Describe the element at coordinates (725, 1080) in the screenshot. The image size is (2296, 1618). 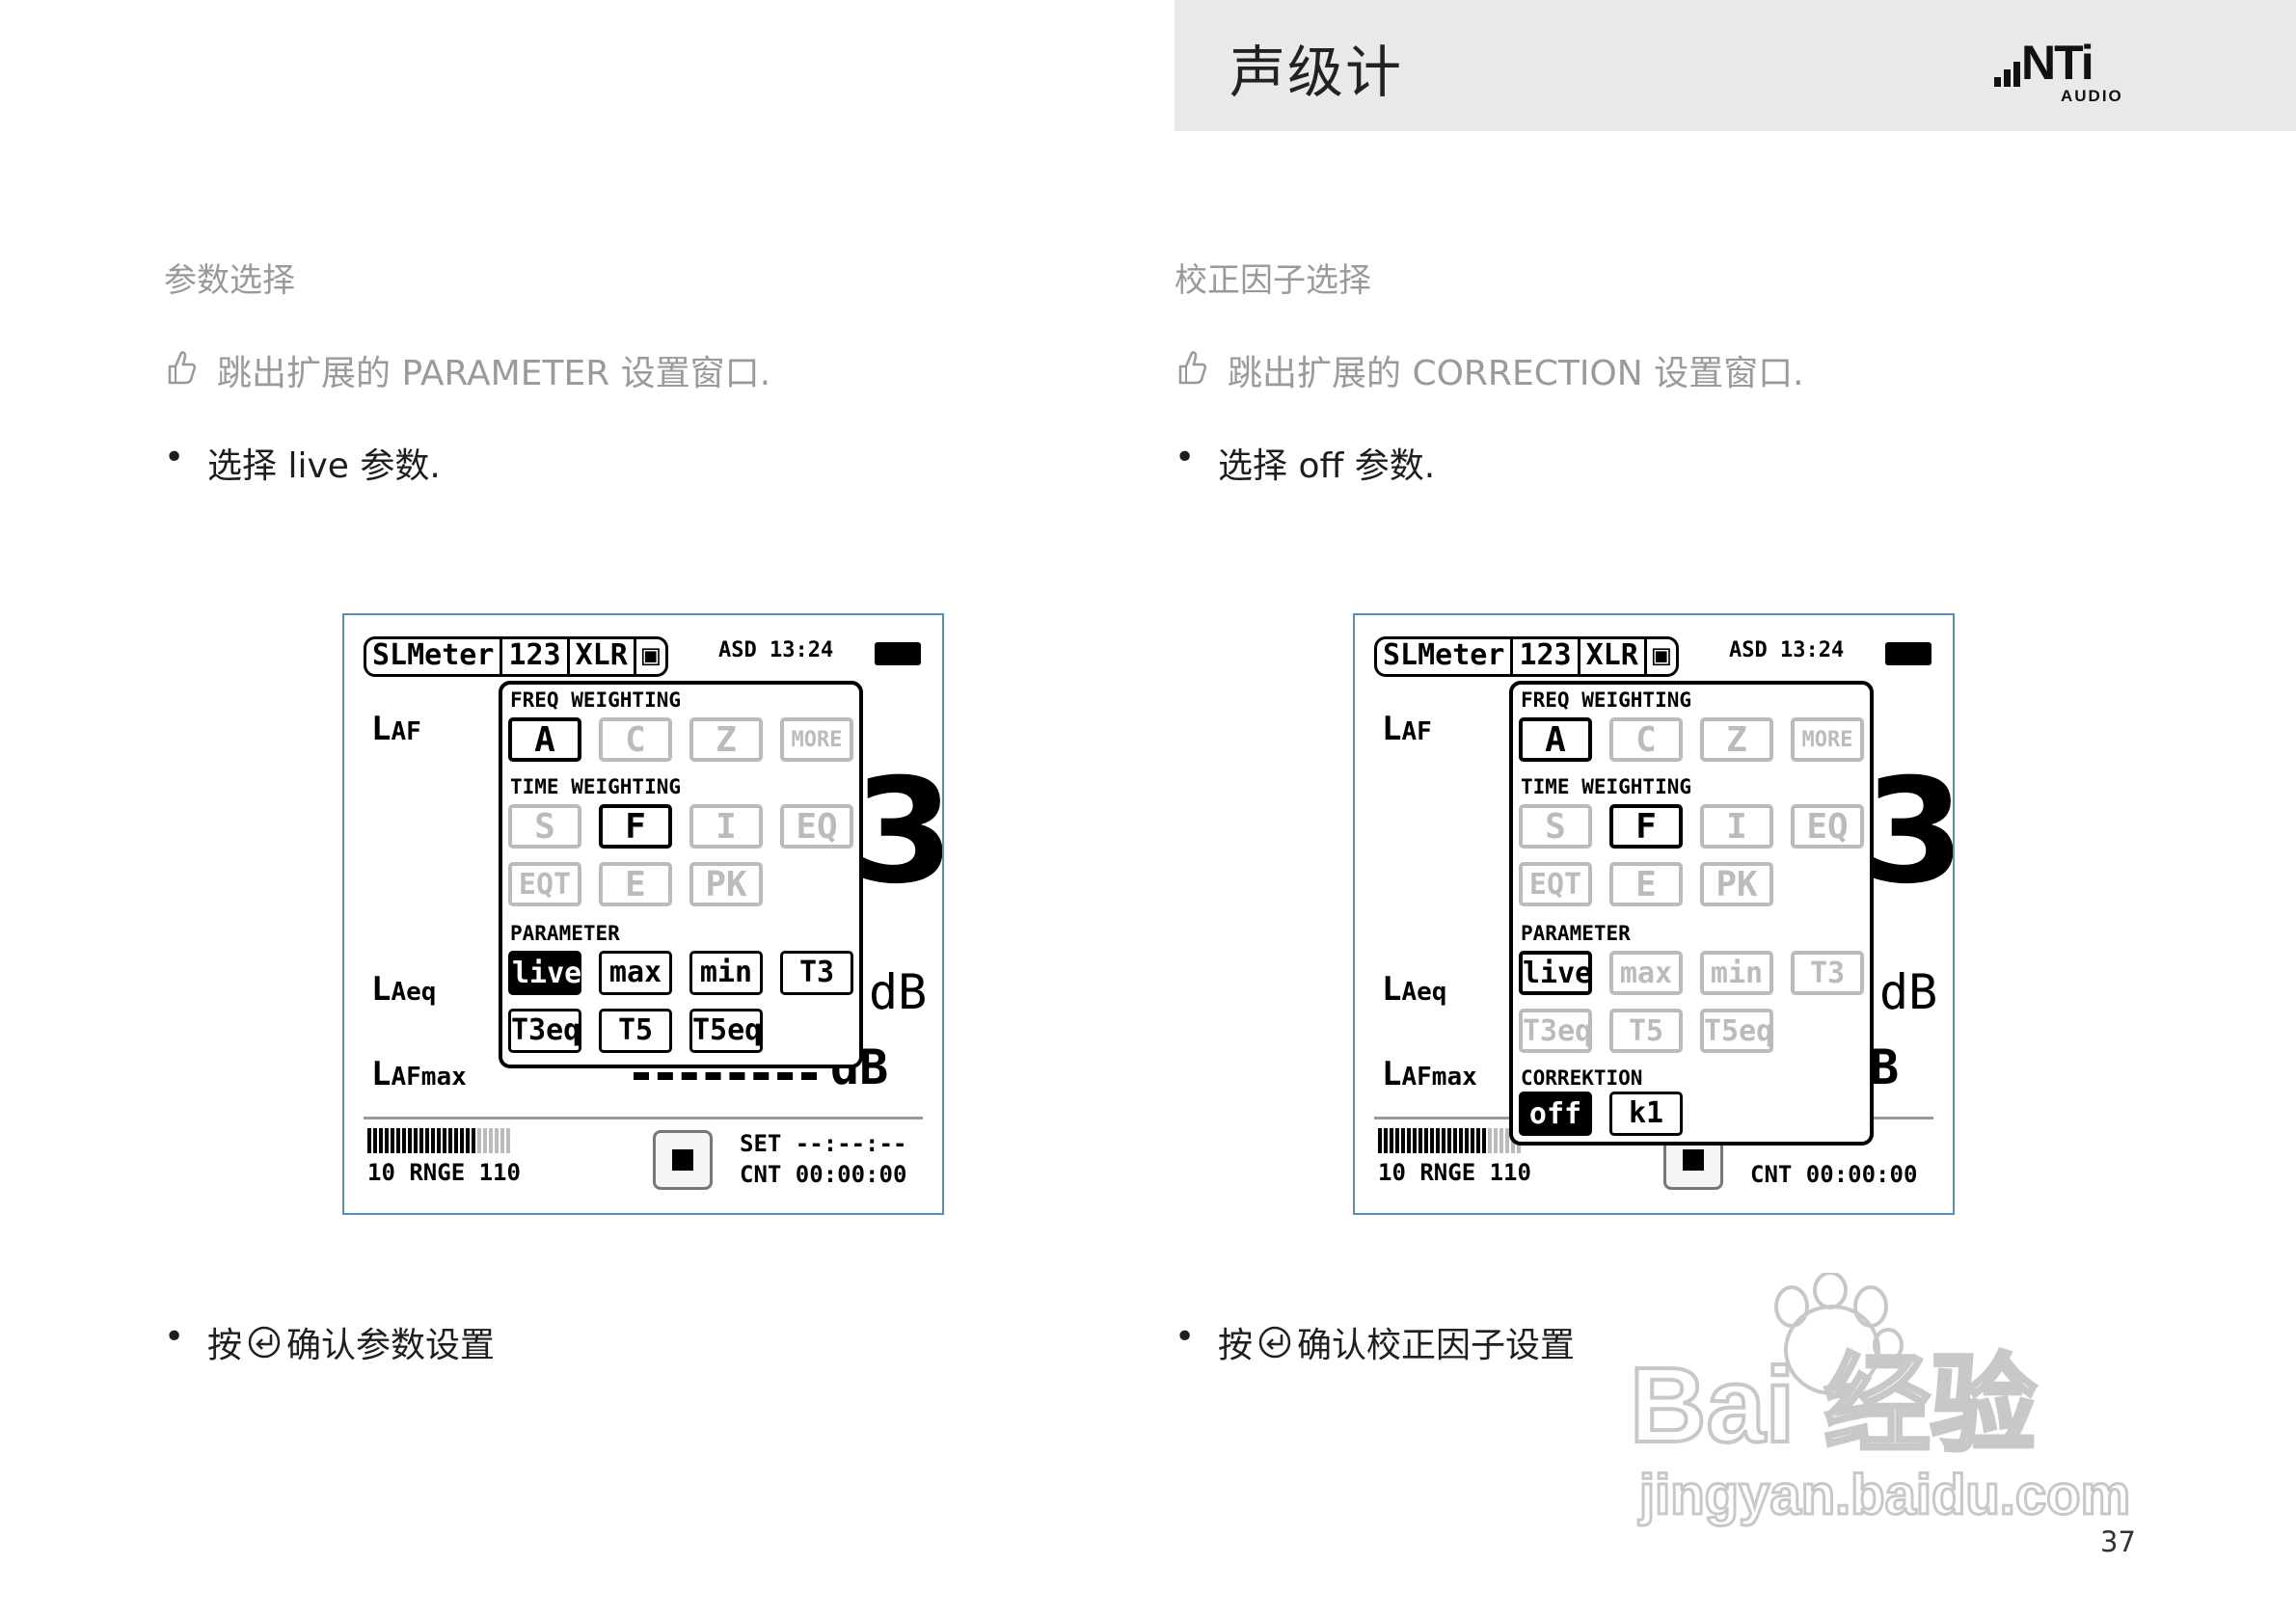
I see `lafmax-dashes` at that location.